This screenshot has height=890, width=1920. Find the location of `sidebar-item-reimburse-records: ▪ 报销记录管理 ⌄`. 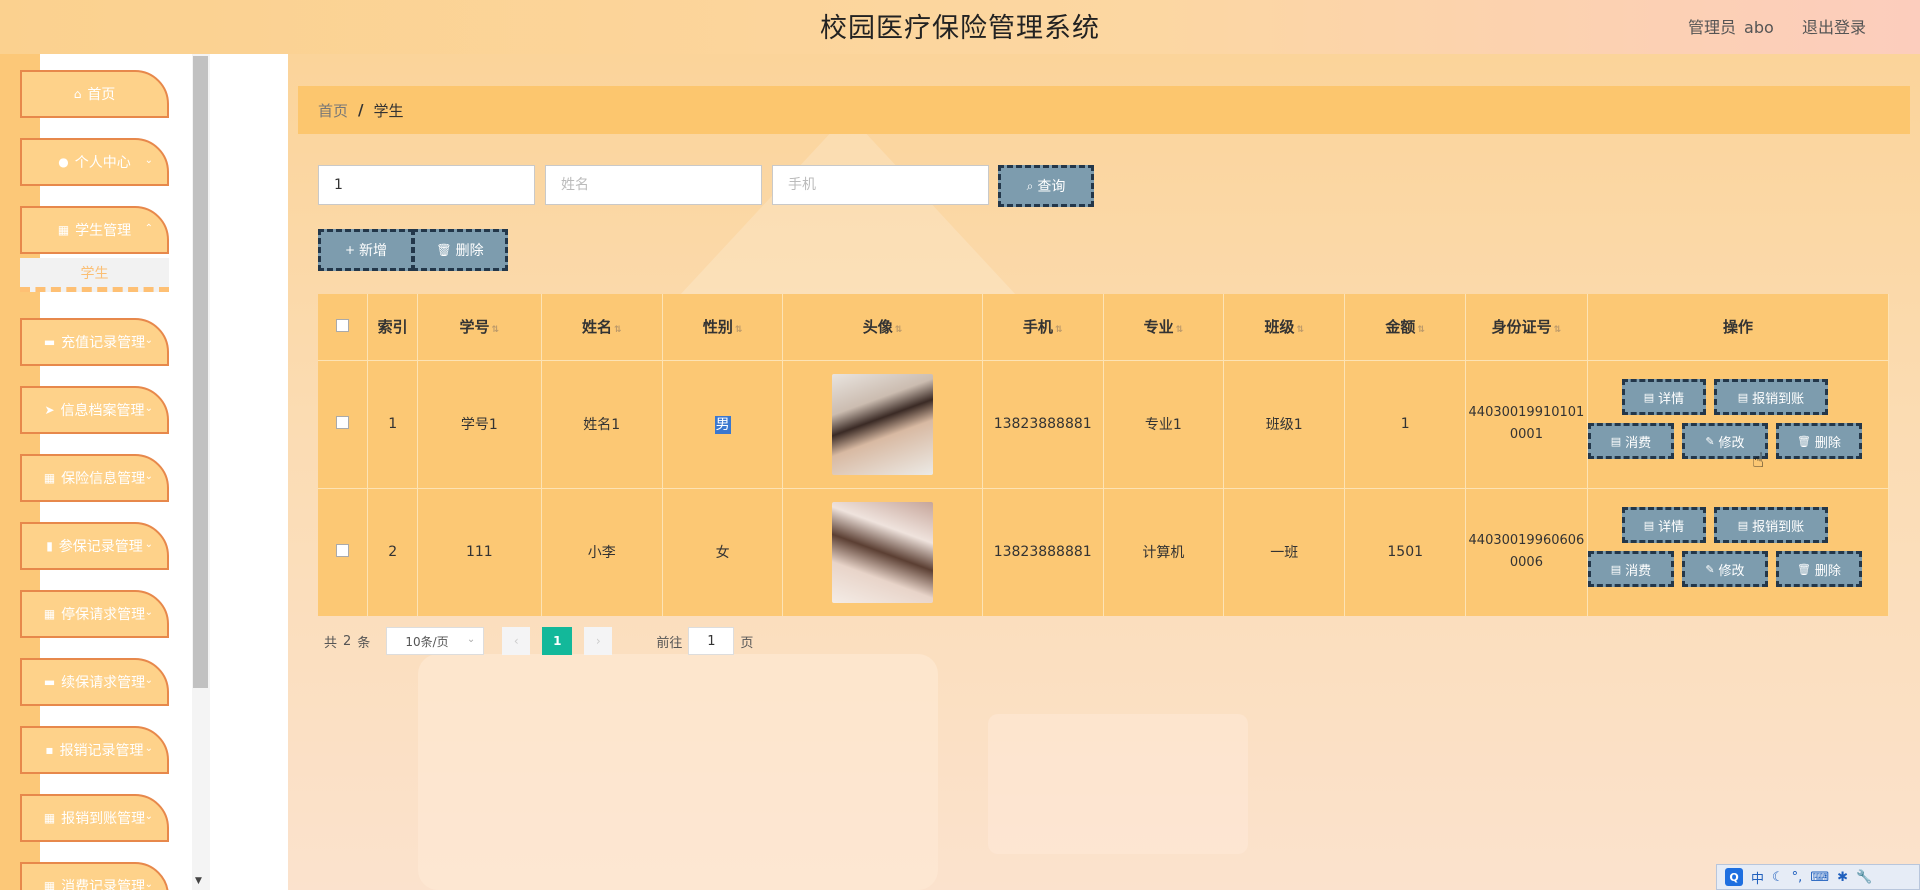

sidebar-item-reimburse-records: ▪ 报销记录管理 ⌄ is located at coordinates (94, 750).